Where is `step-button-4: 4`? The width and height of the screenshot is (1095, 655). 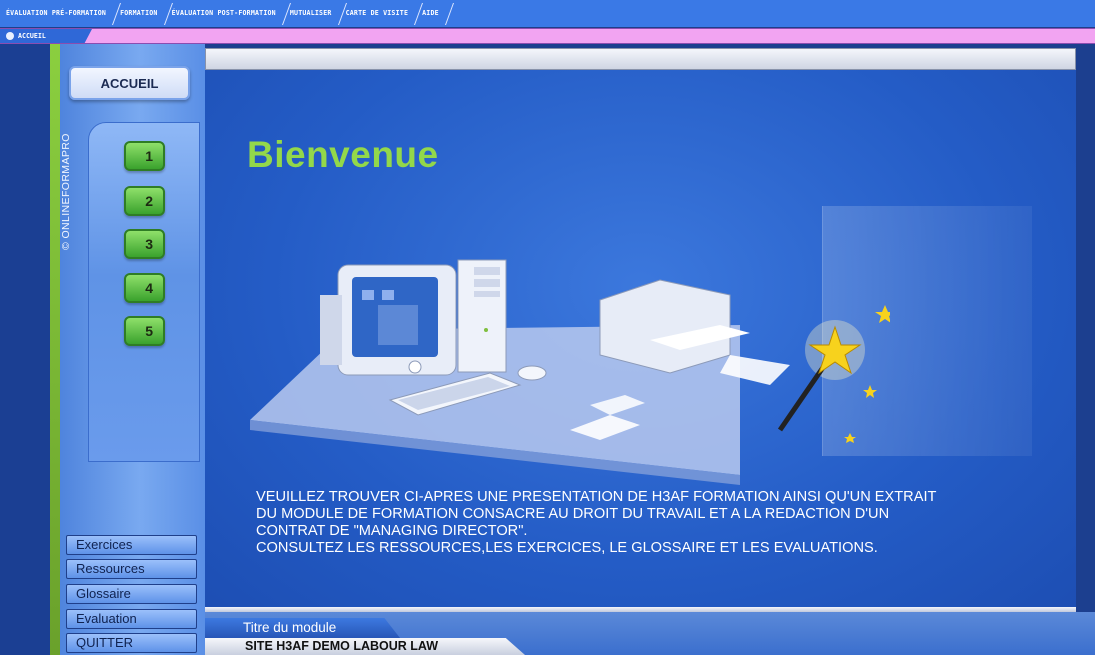 step-button-4: 4 is located at coordinates (144, 288).